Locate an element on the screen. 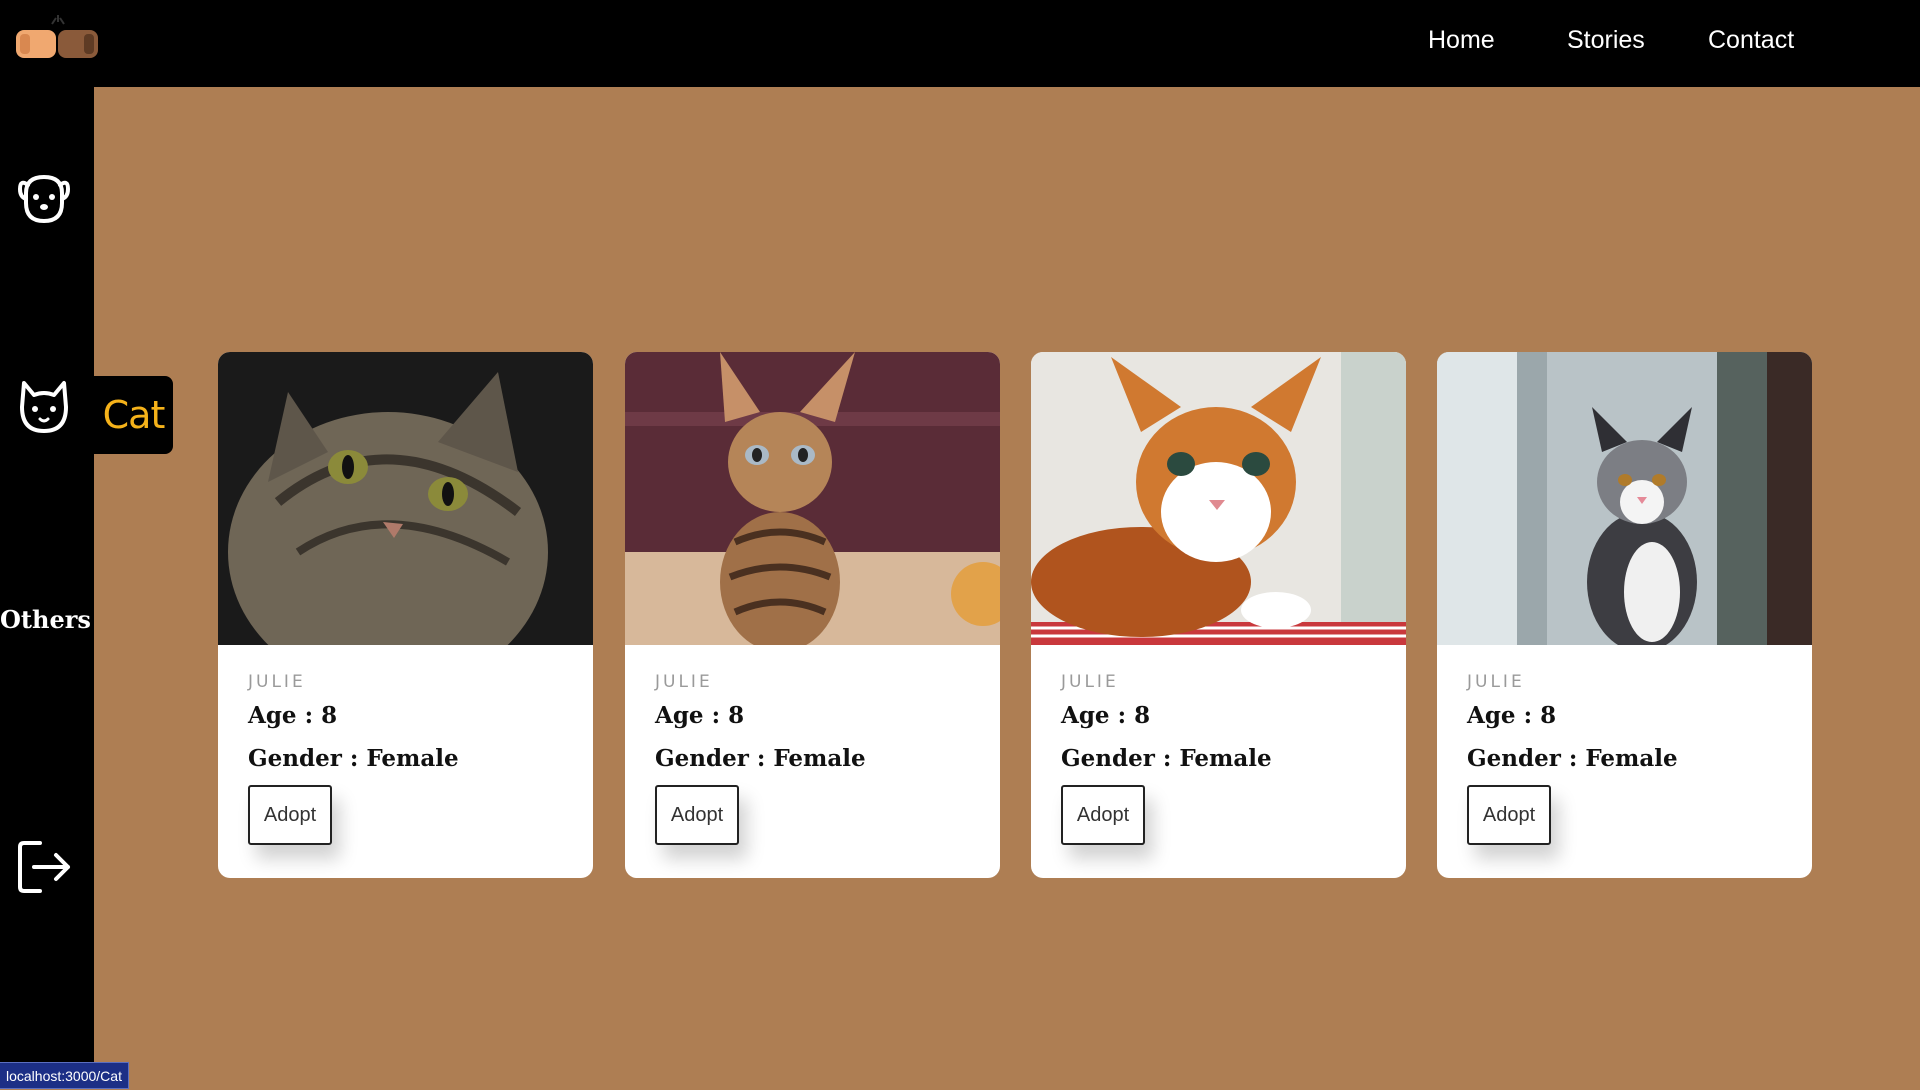 This screenshot has height=1090, width=1920. dog-icon is located at coordinates (44, 197).